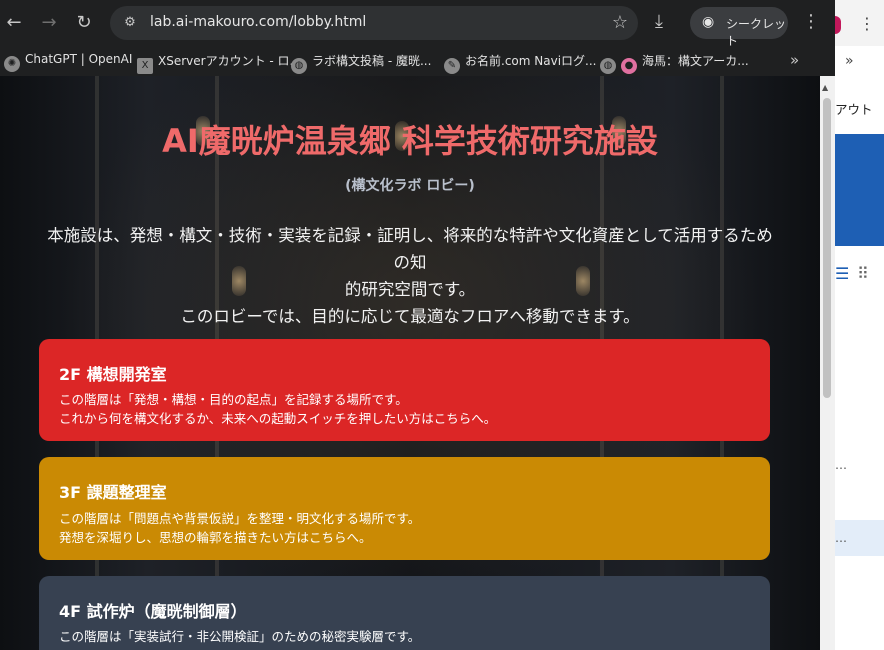 Image resolution: width=884 pixels, height=650 pixels. What do you see at coordinates (215, 537) in the screenshot?
I see `floor-description: 発想を深堀りし、思想の輪郭を描きたい方はこちらへ。` at bounding box center [215, 537].